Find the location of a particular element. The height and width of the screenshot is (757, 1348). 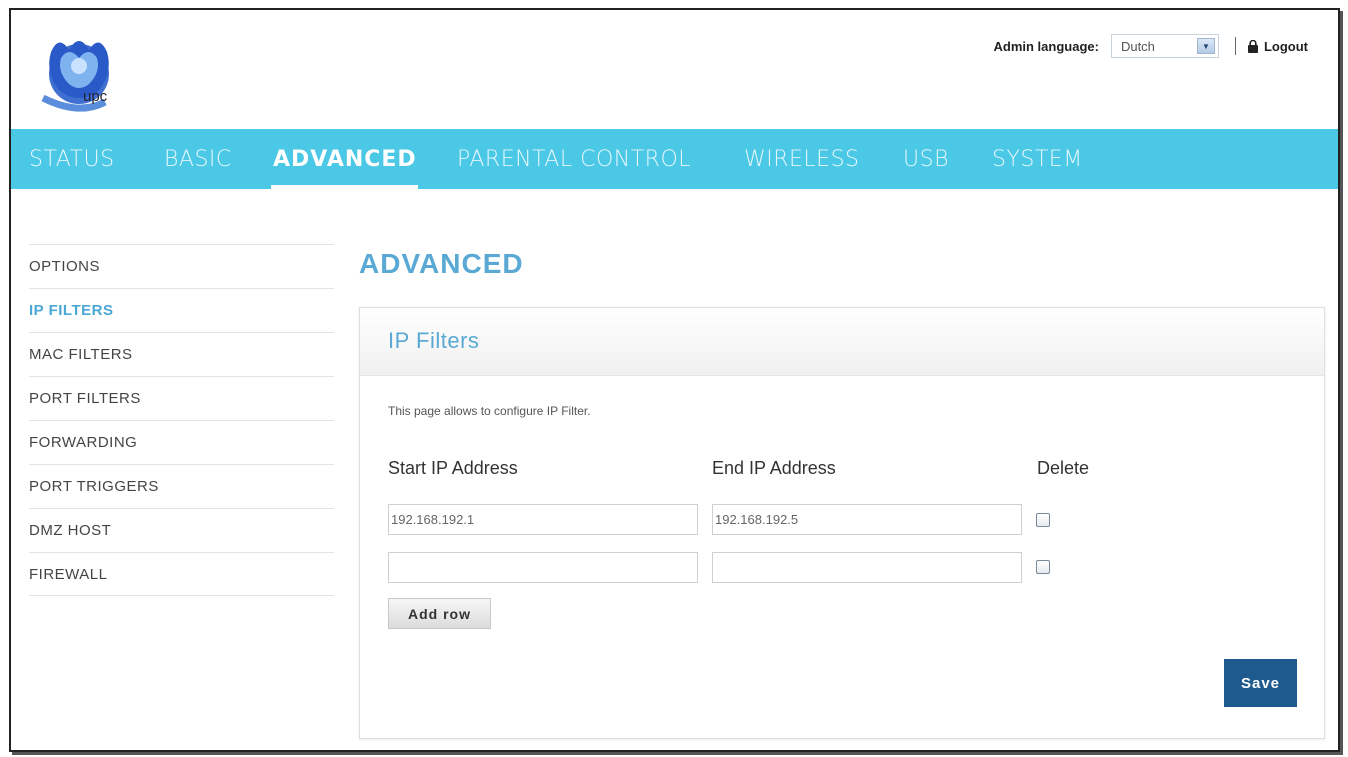

page-title: ADVANCED is located at coordinates (441, 263).